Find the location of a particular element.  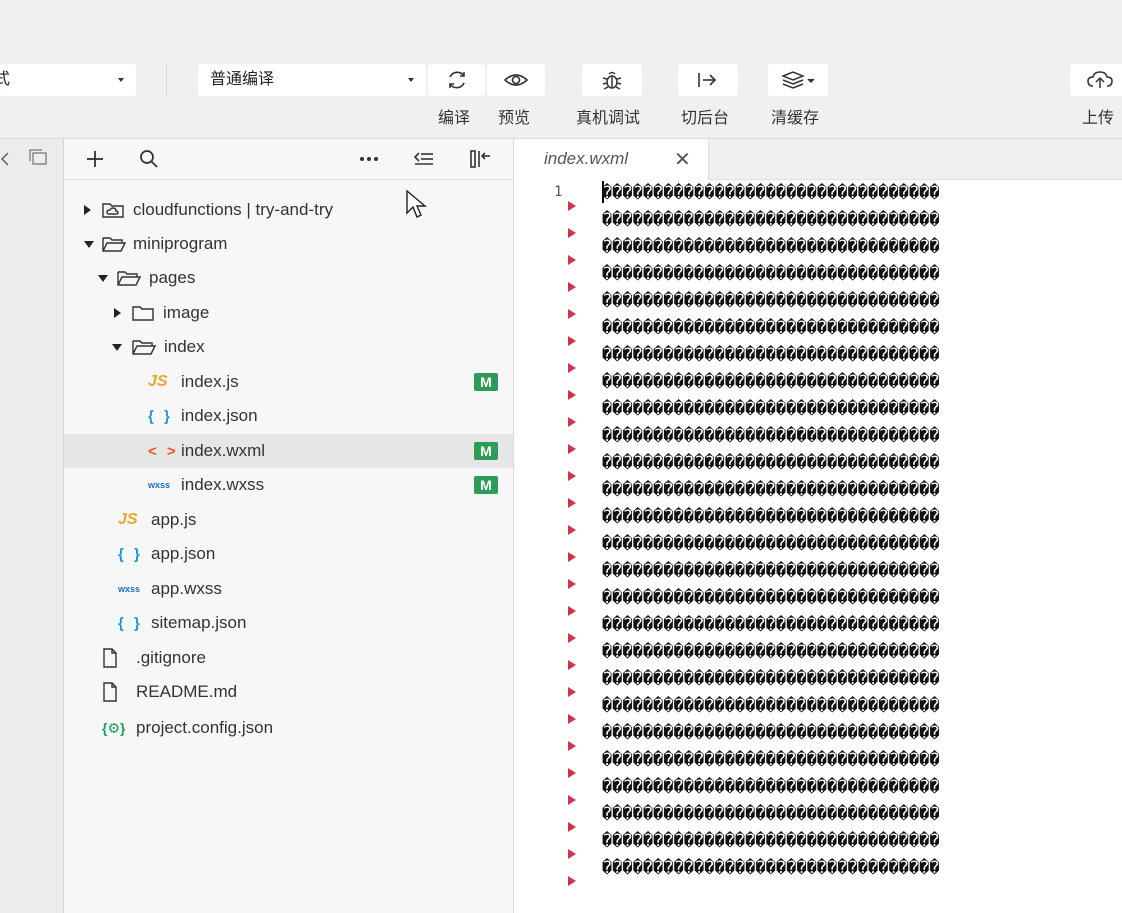

tree-item-image: image is located at coordinates (288, 313).